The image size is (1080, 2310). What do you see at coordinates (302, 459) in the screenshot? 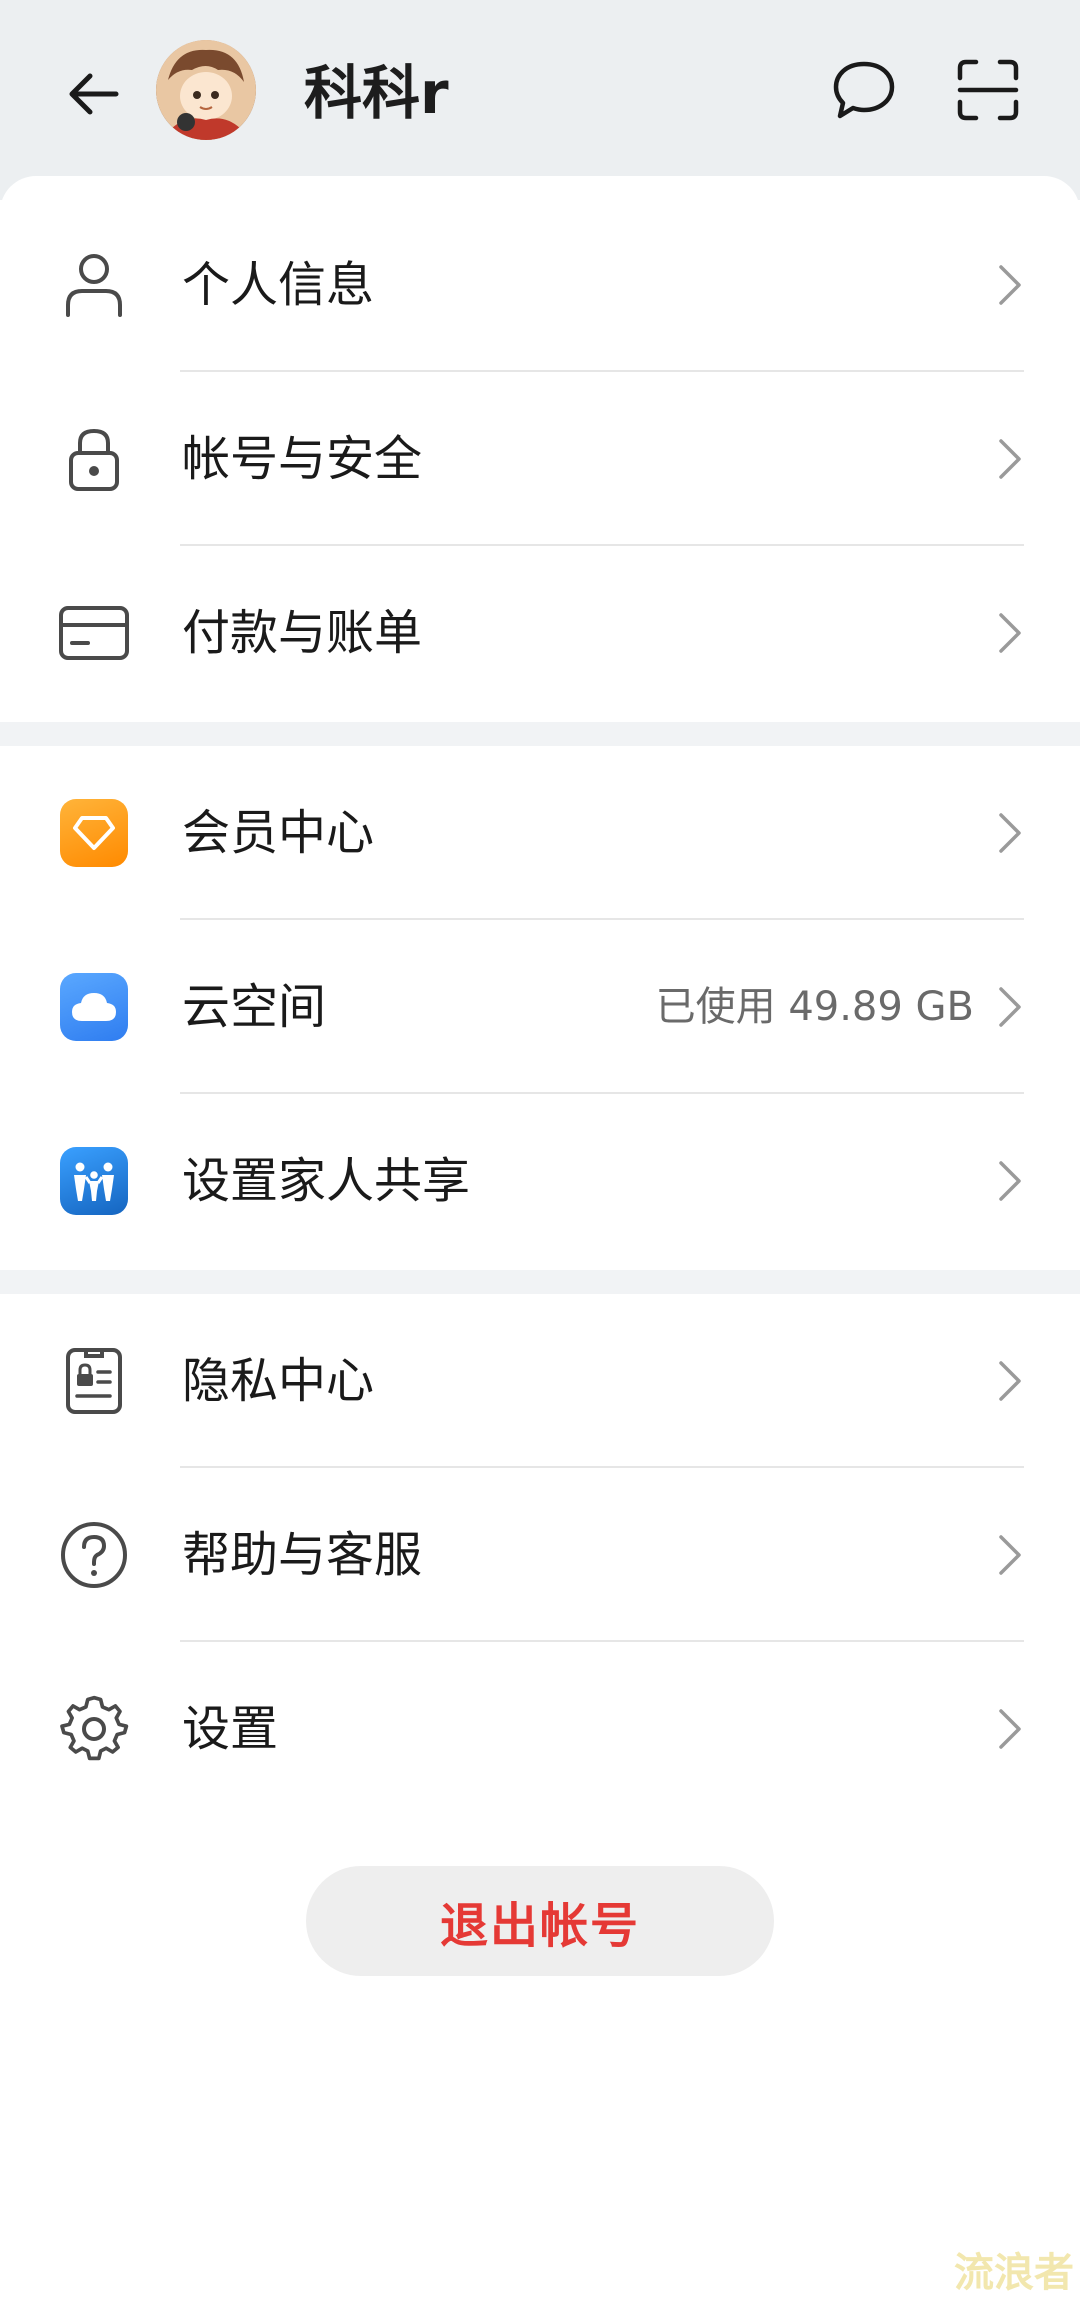
I see `menu-item-label: 帐号与安全` at bounding box center [302, 459].